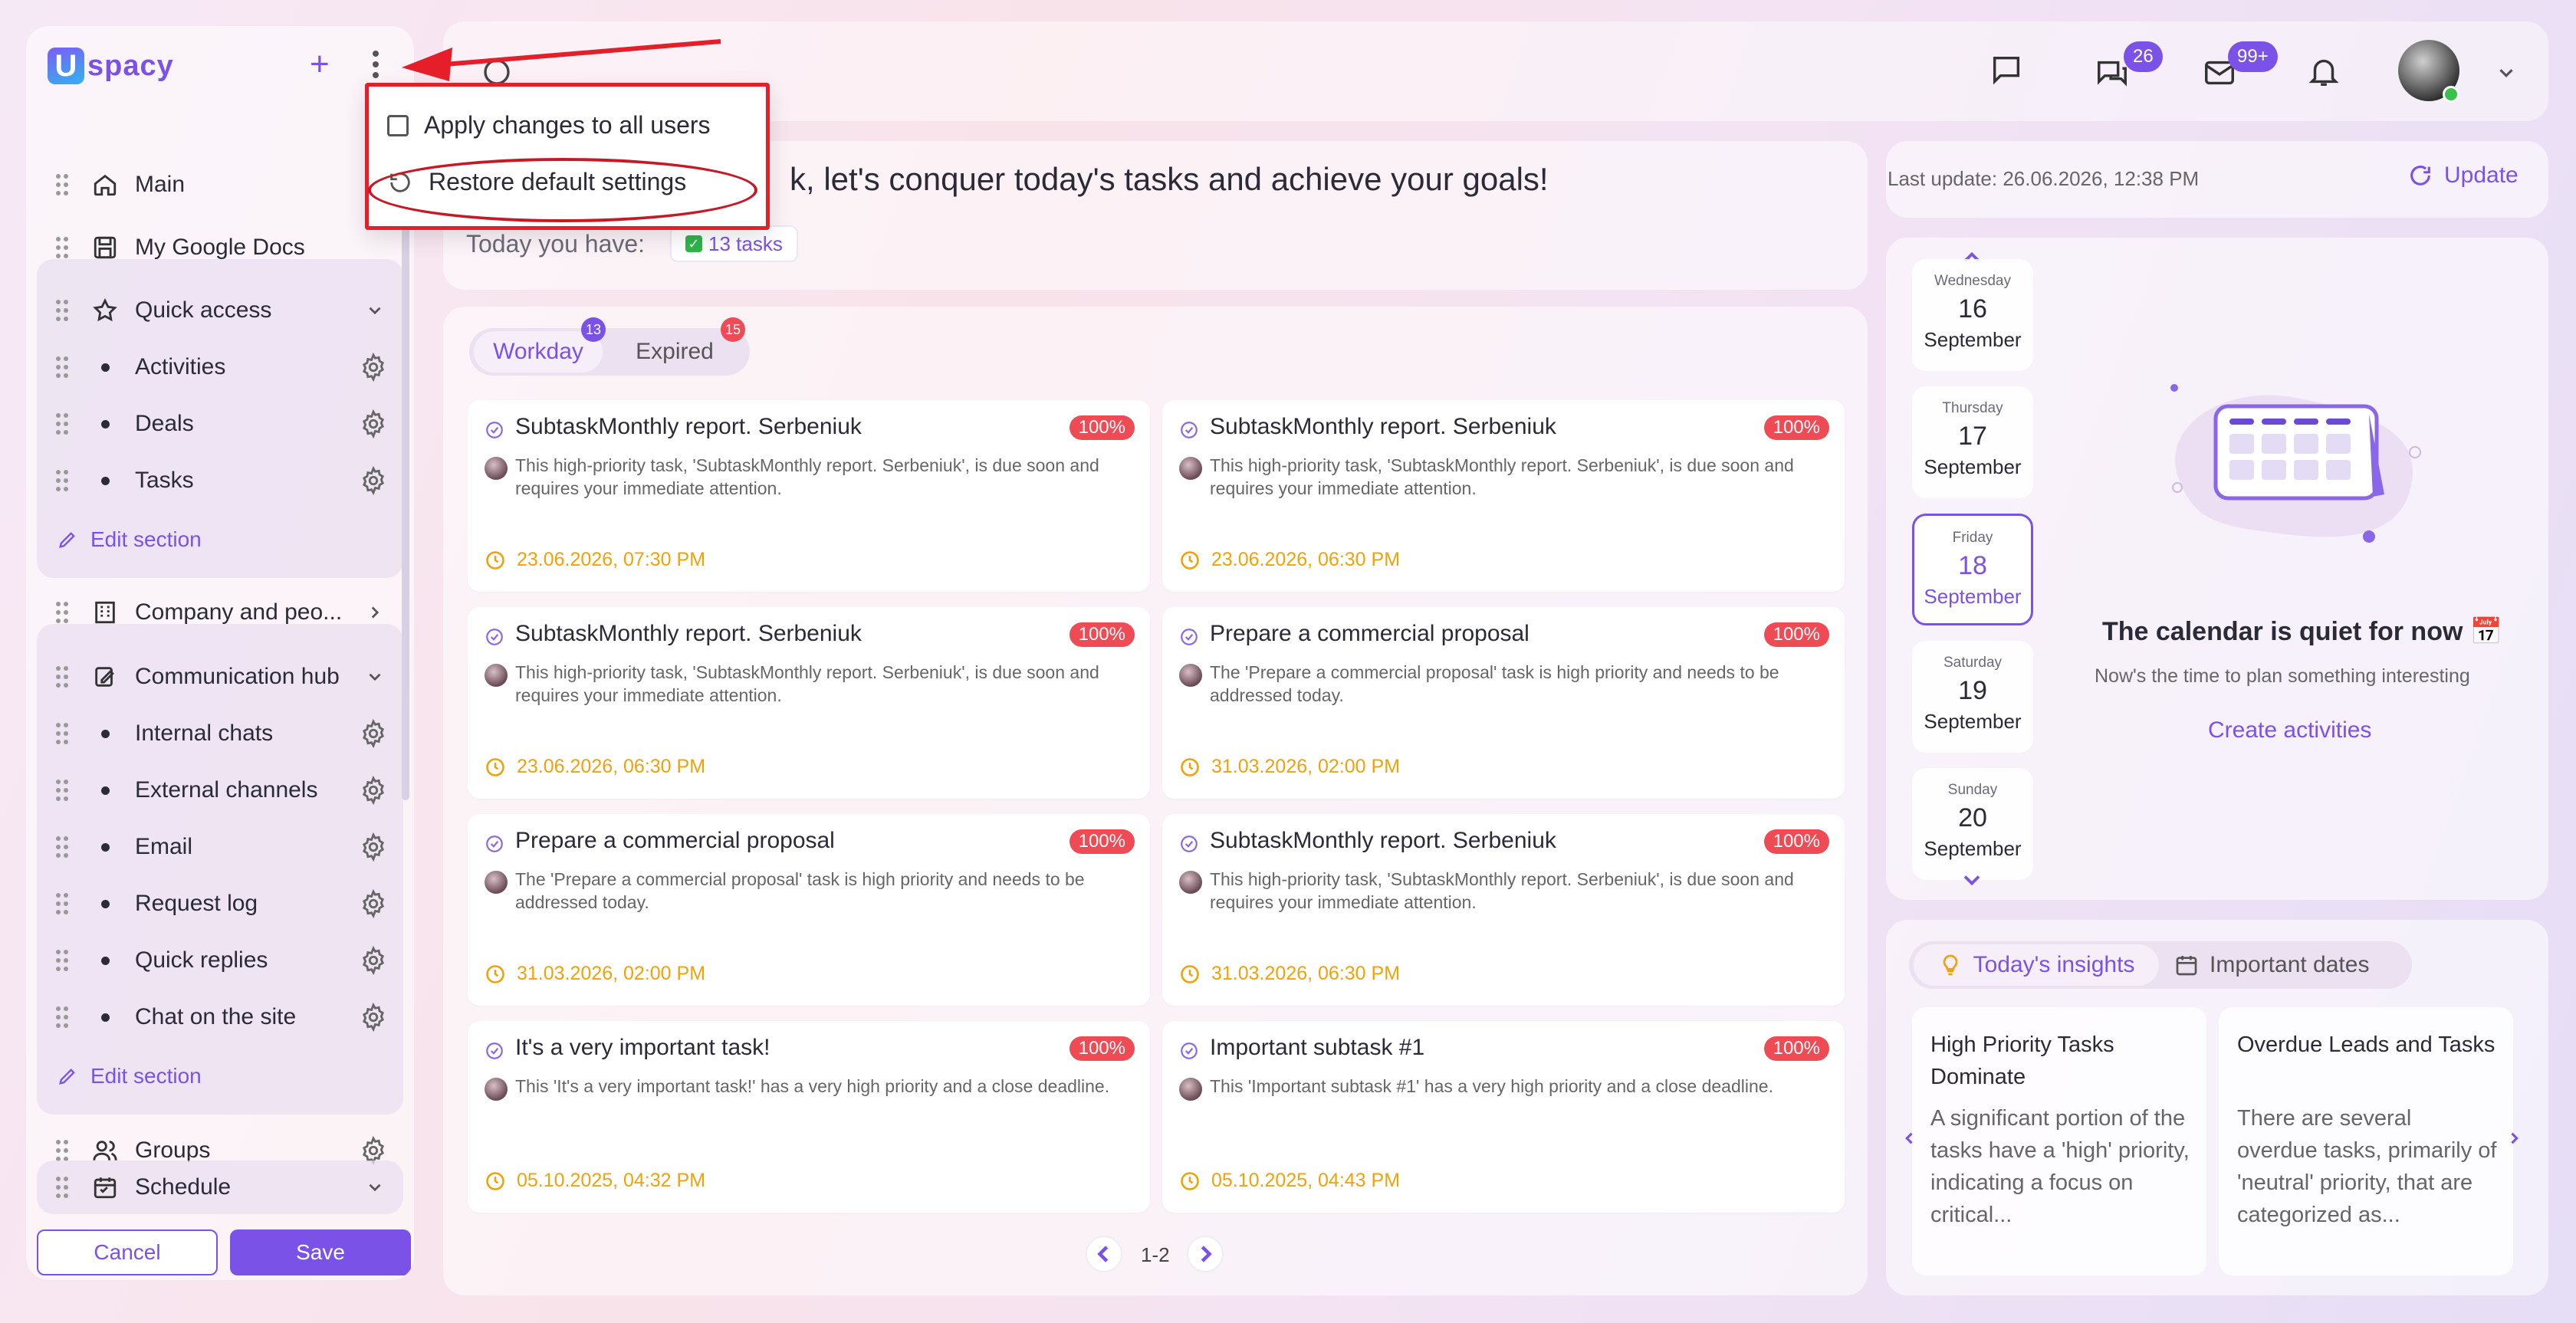 This screenshot has height=1323, width=2576. What do you see at coordinates (2253, 56) in the screenshot?
I see `mail-badge: 99+` at bounding box center [2253, 56].